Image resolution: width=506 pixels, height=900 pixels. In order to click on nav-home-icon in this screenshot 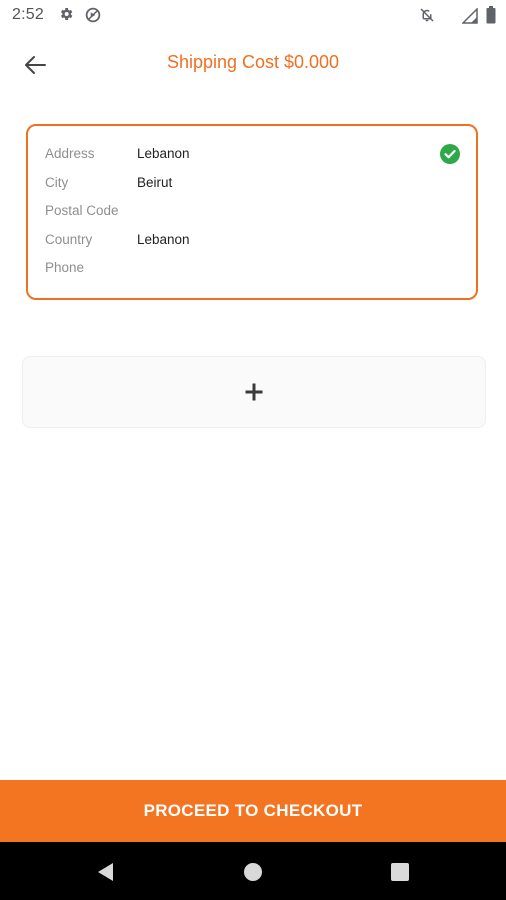, I will do `click(253, 872)`.